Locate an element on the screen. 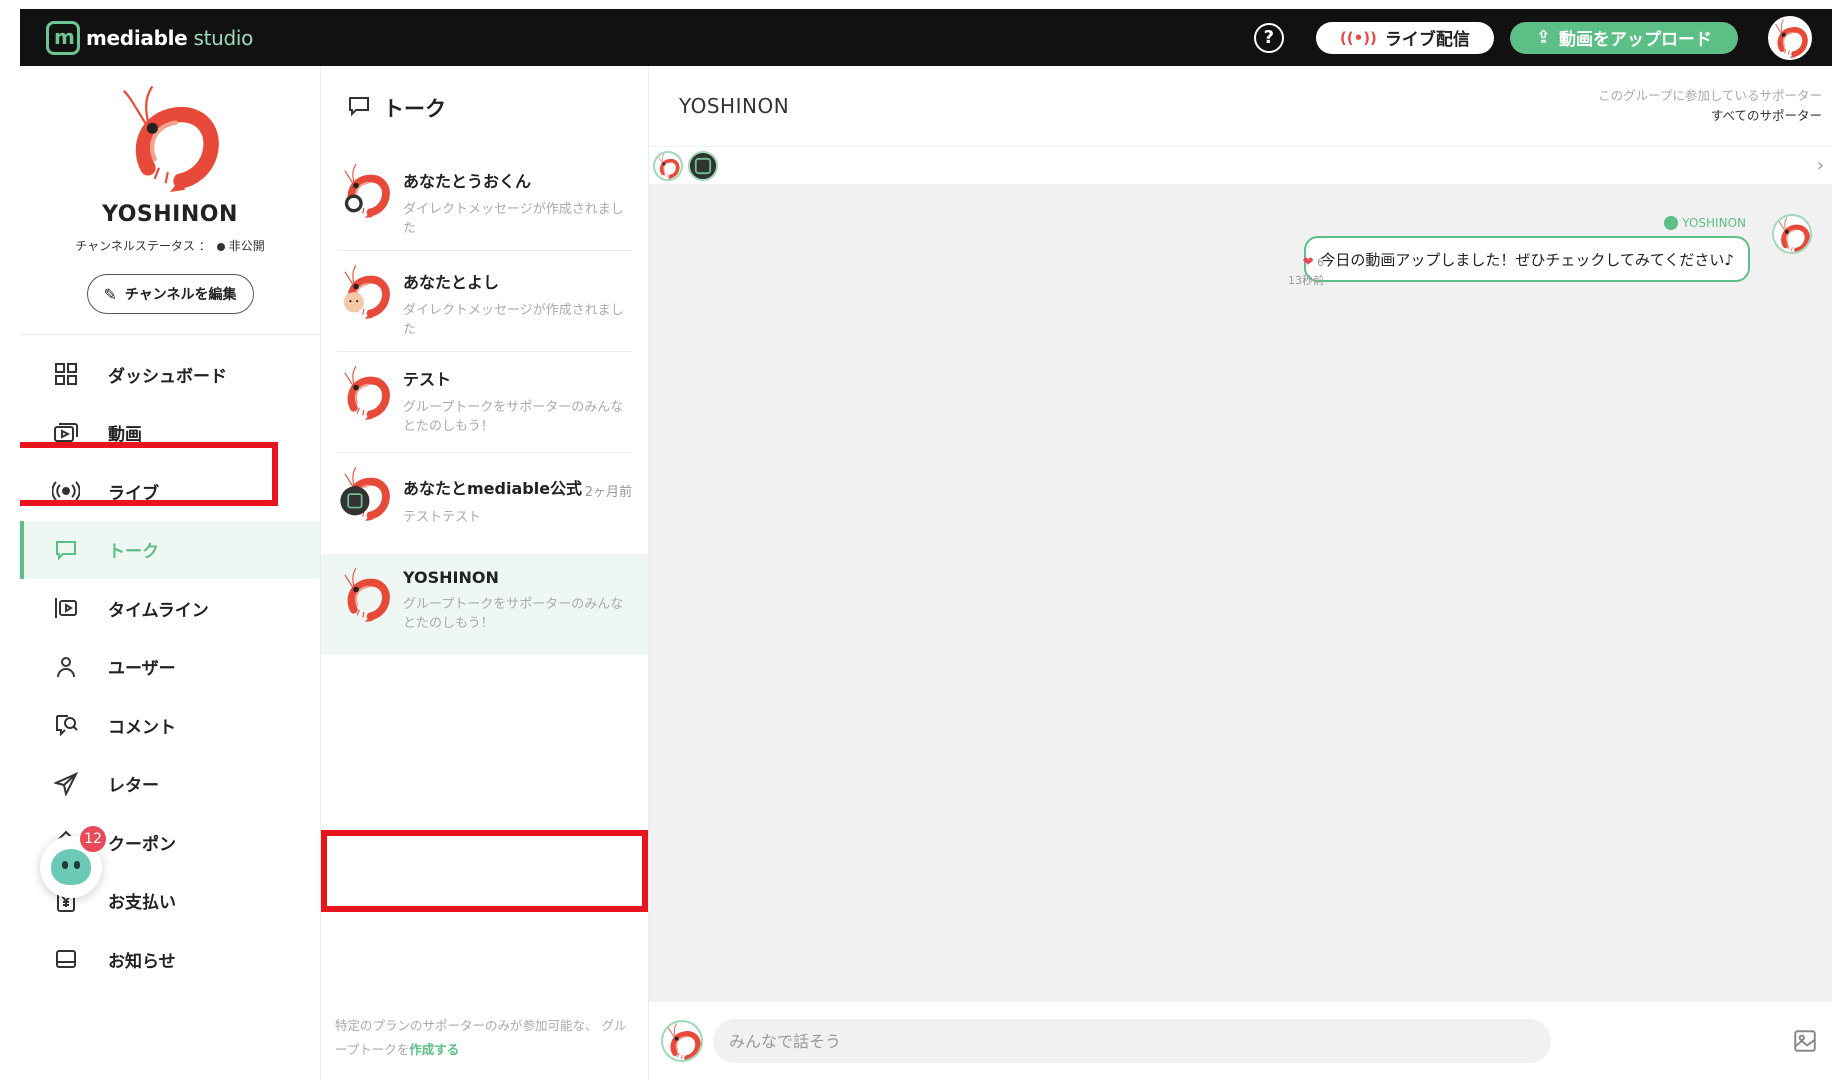  create-group-talk-hint: 特定のプランのサポーターのみが参加可能な、 グループトークを作成する is located at coordinates (485, 1040).